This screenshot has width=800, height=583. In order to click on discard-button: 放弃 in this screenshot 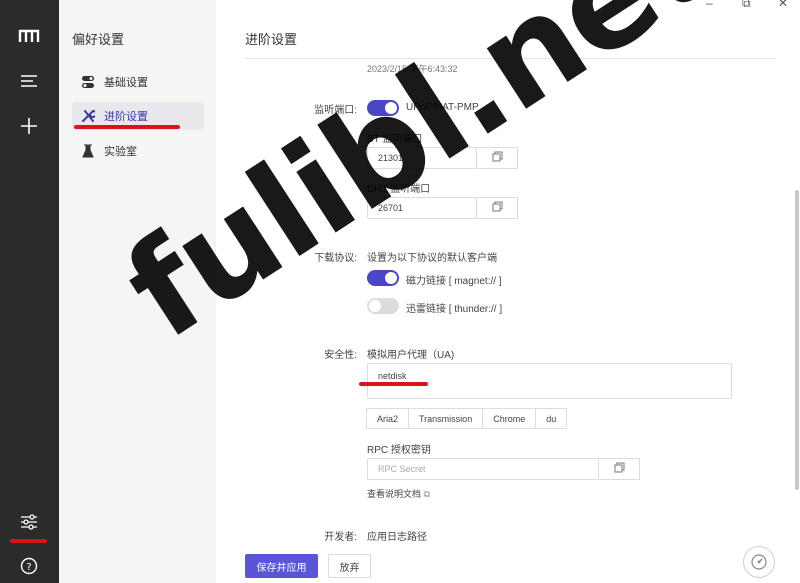, I will do `click(349, 566)`.